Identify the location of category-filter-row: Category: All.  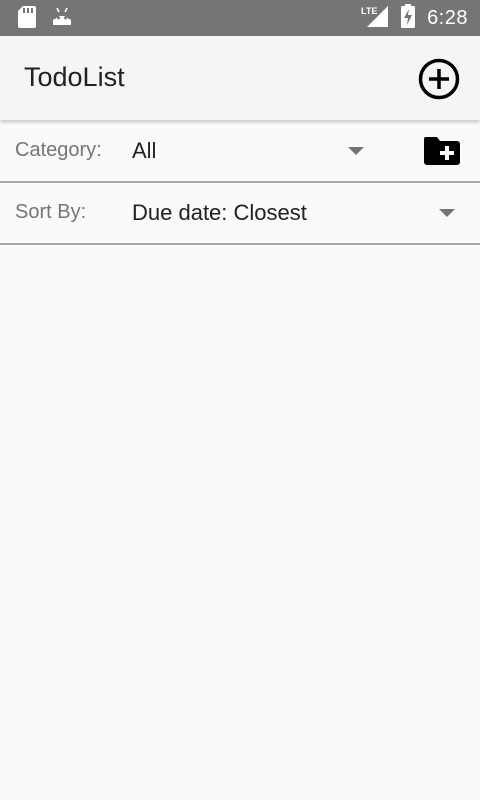
(240, 152).